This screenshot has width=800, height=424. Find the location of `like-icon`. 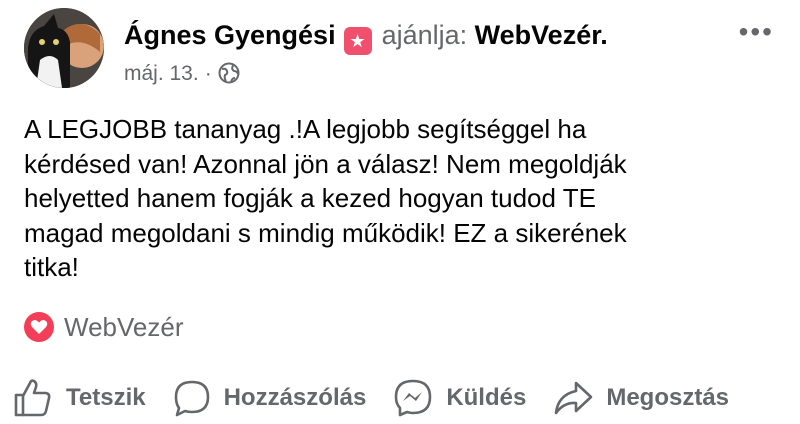

like-icon is located at coordinates (32, 398).